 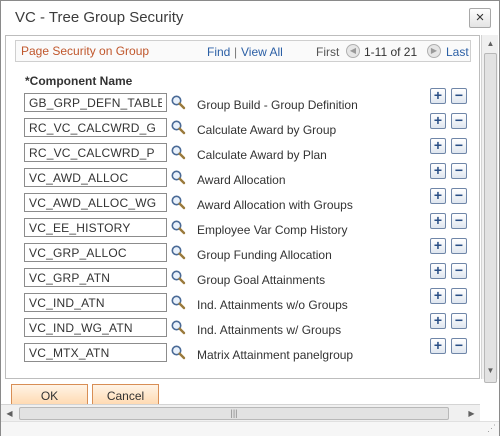 What do you see at coordinates (264, 255) in the screenshot?
I see `component-description: Group Funding Allocation` at bounding box center [264, 255].